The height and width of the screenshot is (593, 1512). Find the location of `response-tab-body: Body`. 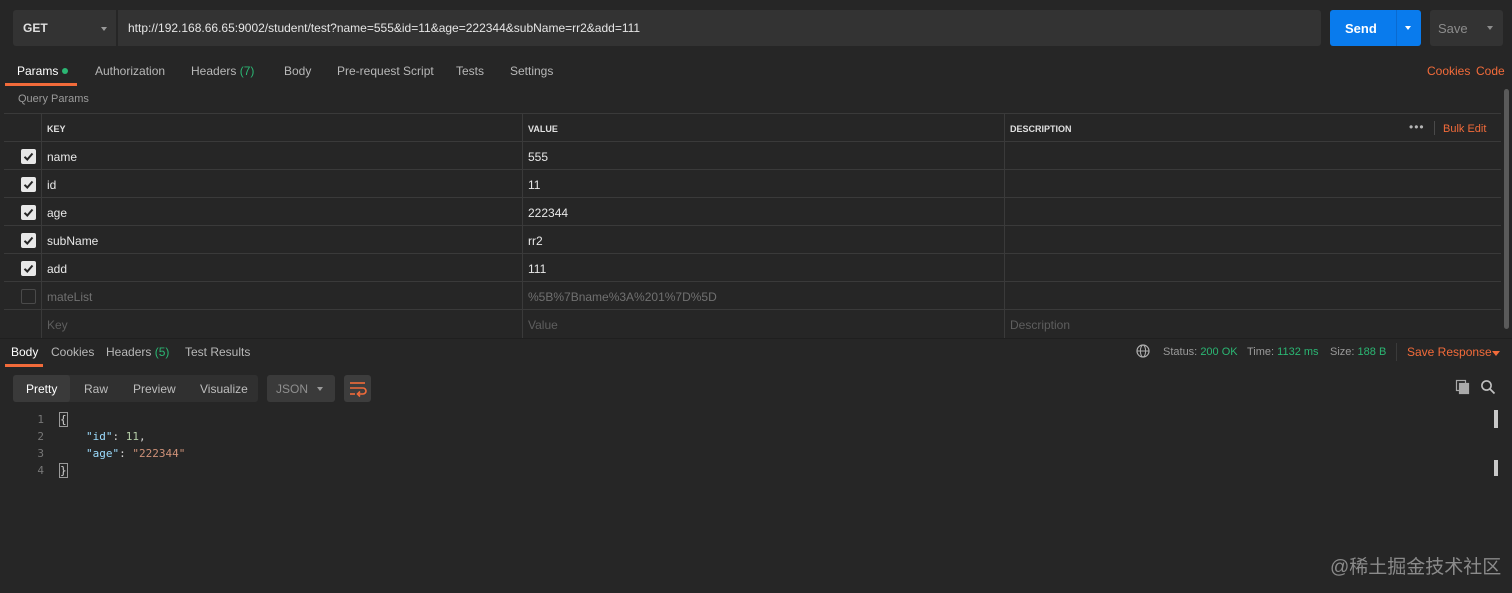

response-tab-body: Body is located at coordinates (24, 352).